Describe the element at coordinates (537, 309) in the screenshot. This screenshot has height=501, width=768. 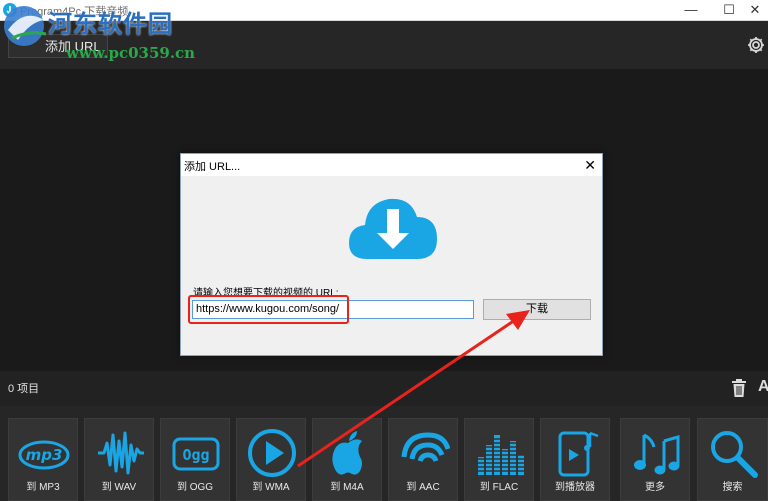
I see `download-button: 下载` at that location.